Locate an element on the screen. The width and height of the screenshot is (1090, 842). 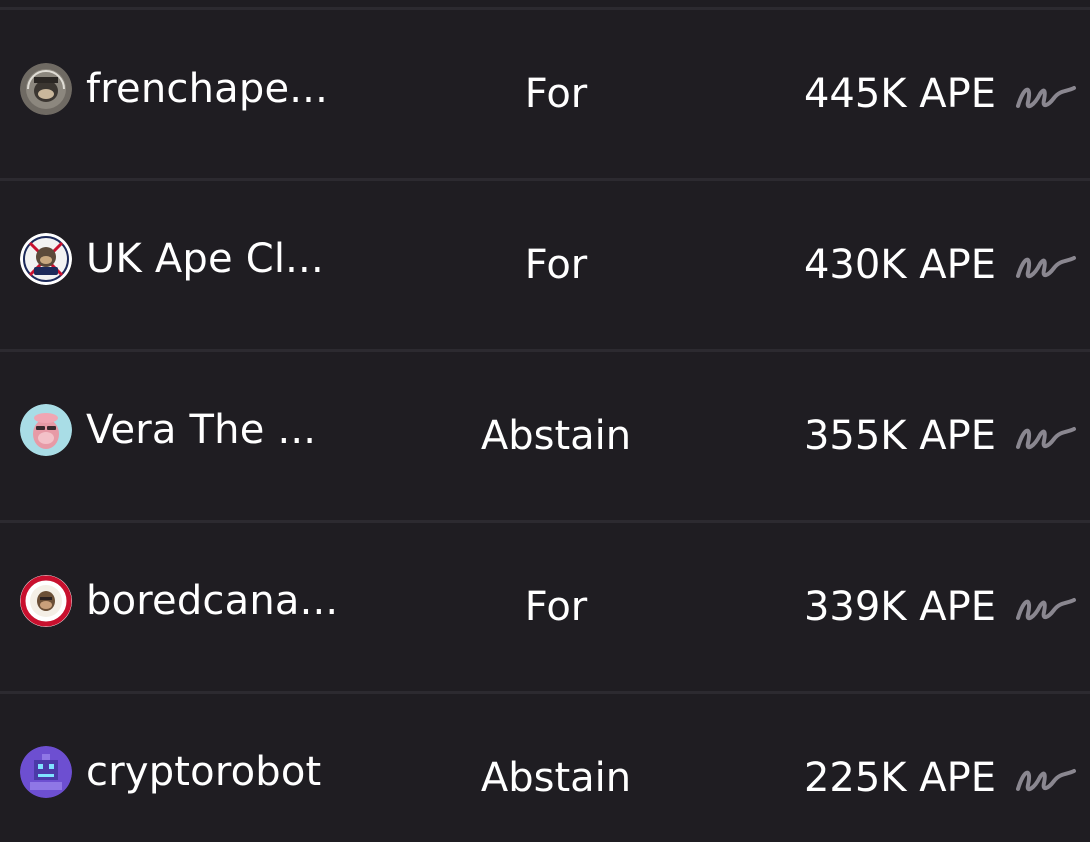
voting-power: 445K APE is located at coordinates (899, 94).